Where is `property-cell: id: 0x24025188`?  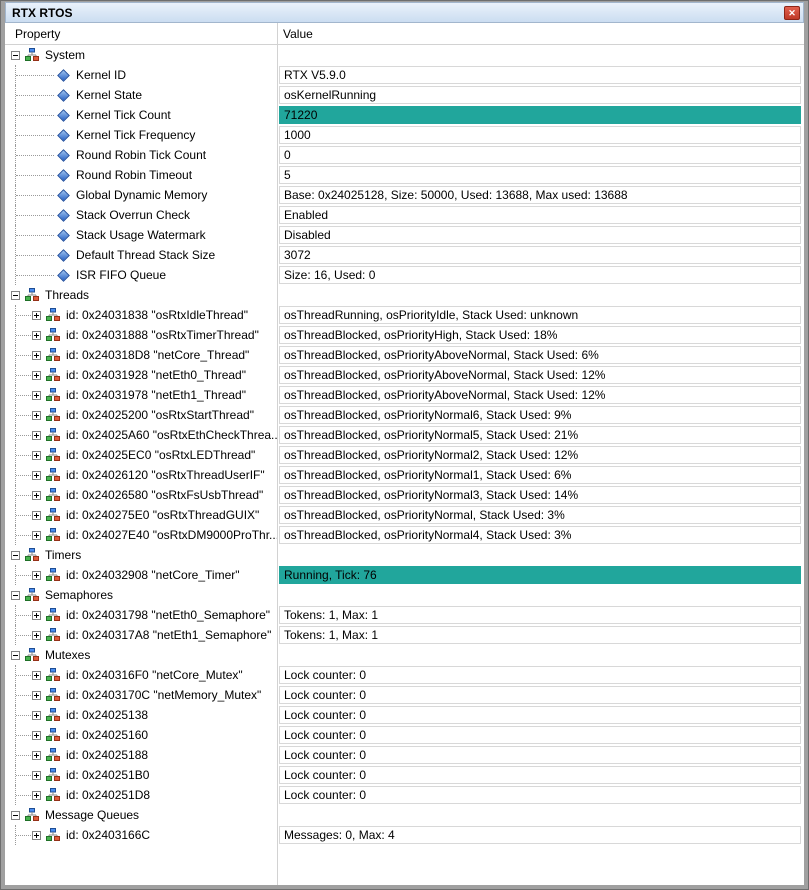 property-cell: id: 0x24025188 is located at coordinates (141, 755).